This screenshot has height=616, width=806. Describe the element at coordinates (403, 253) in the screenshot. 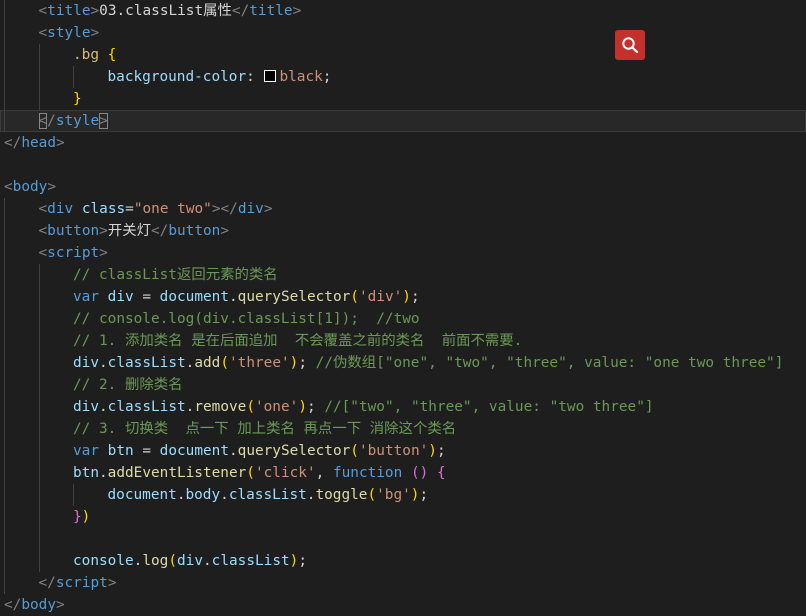

I see `code-line: <script>` at that location.